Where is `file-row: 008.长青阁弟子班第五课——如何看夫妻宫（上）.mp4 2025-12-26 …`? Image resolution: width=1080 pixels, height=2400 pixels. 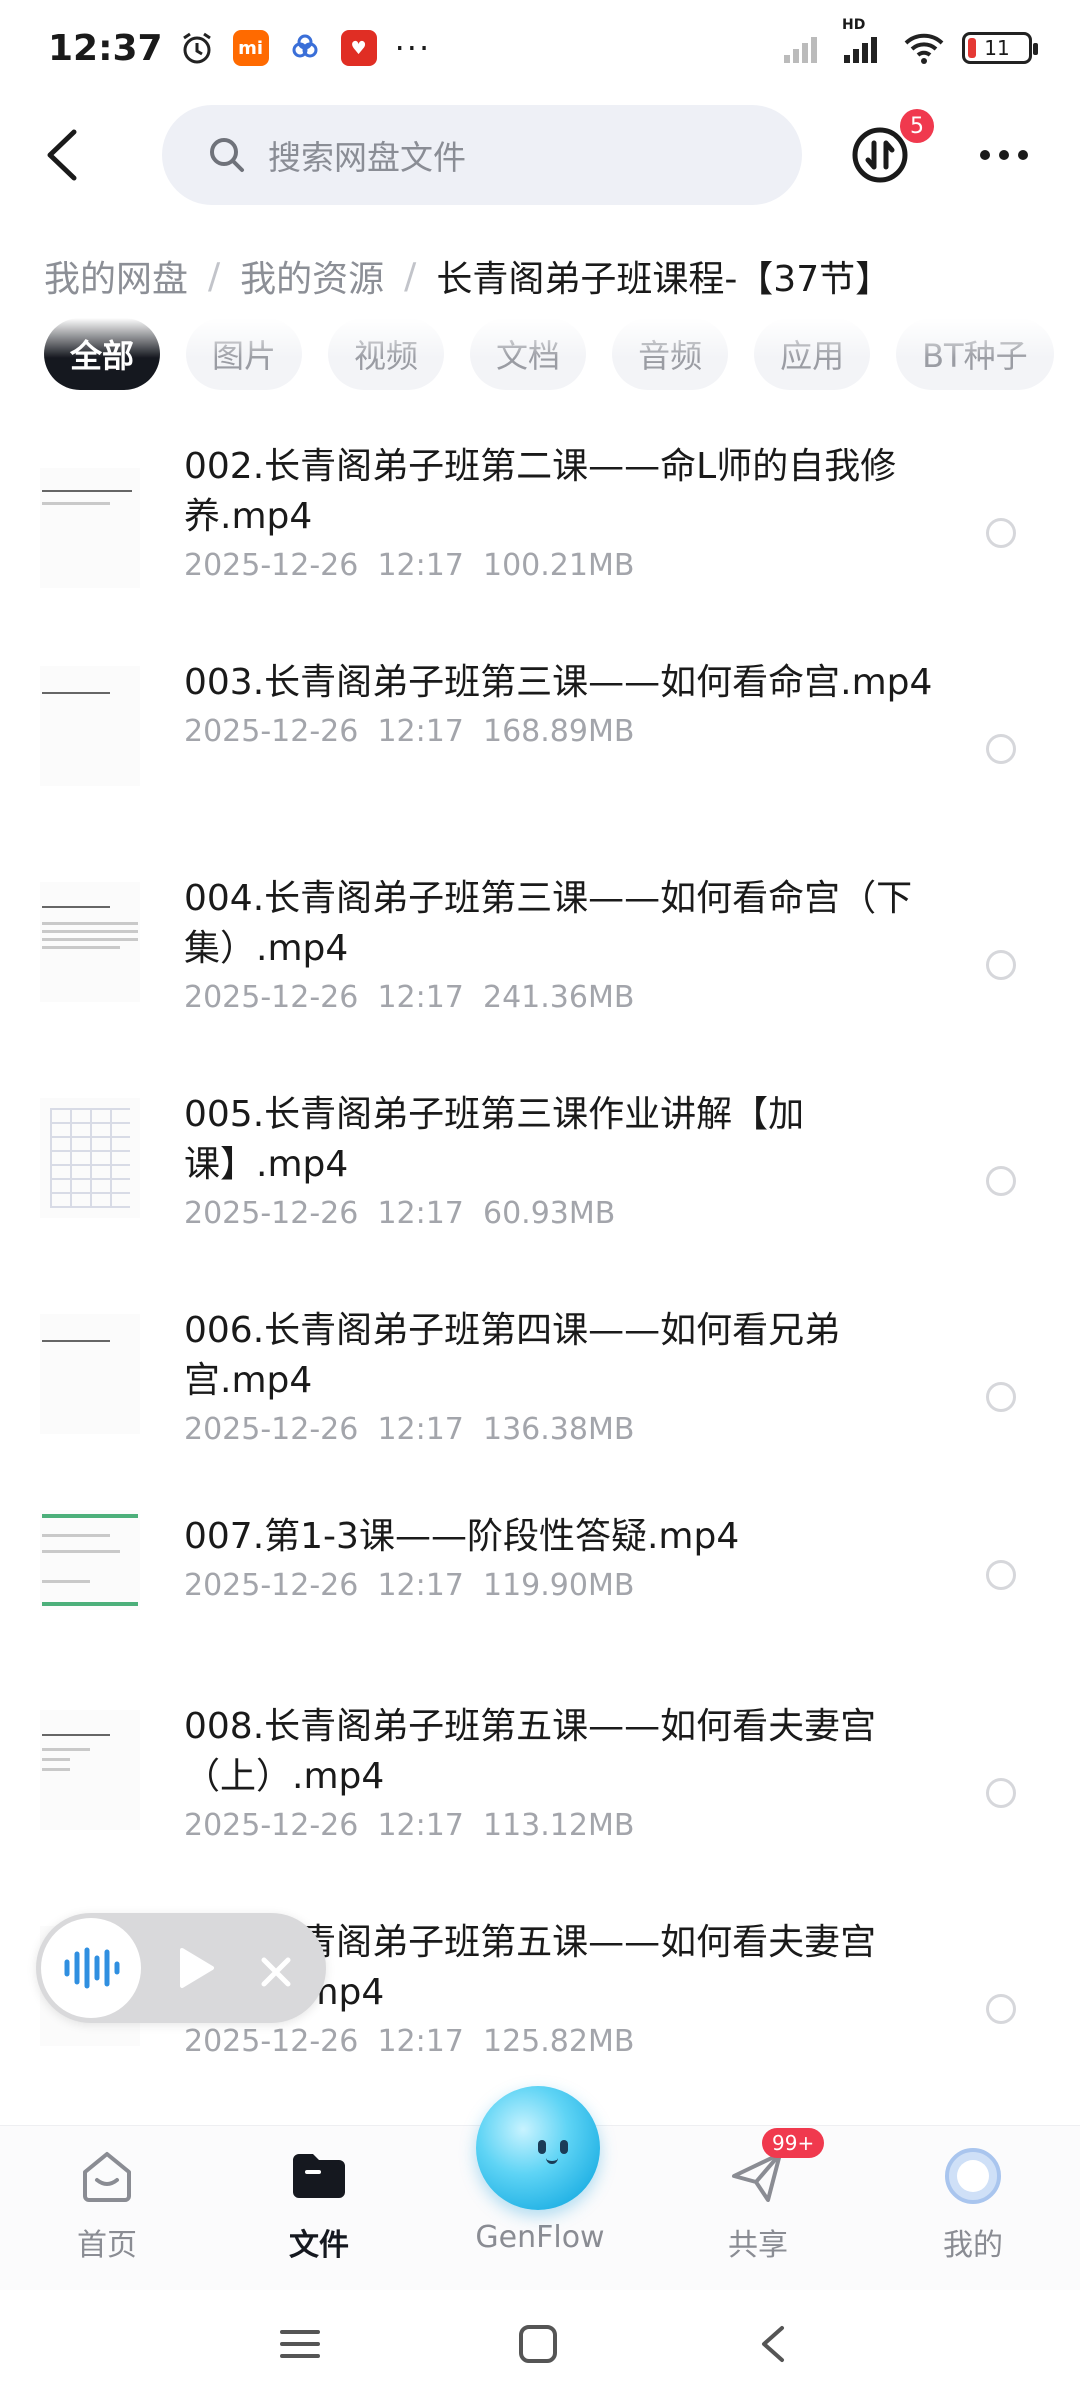
file-row: 008.长青阁弟子班第五课——如何看夫妻宫（上）.mp4 2025-12-26 … is located at coordinates (540, 1788).